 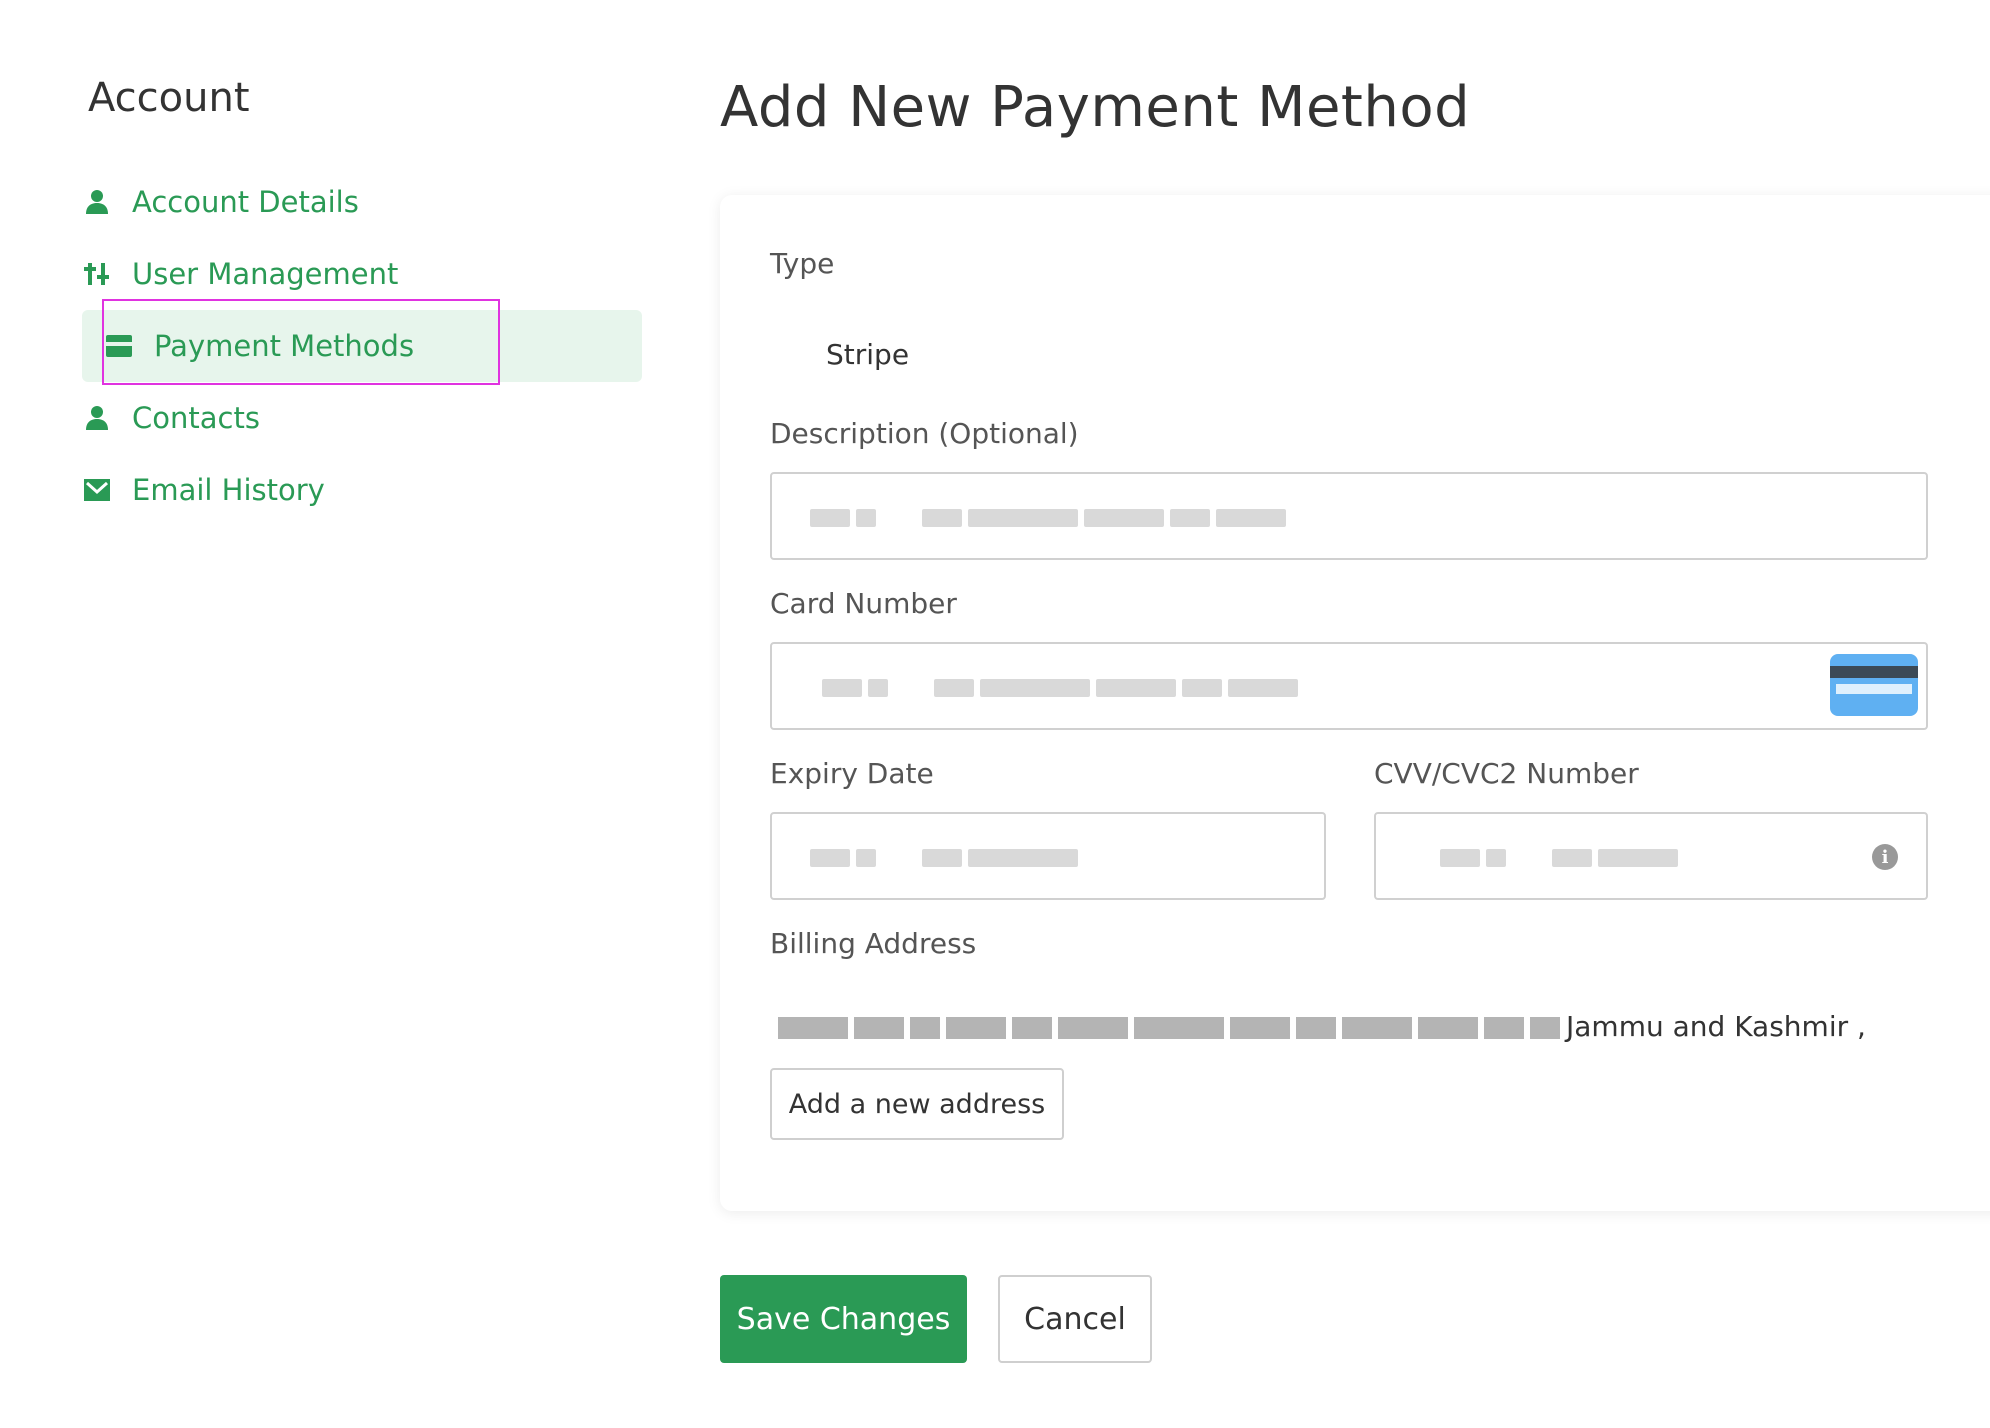 I want to click on envelope-icon, so click(x=97, y=490).